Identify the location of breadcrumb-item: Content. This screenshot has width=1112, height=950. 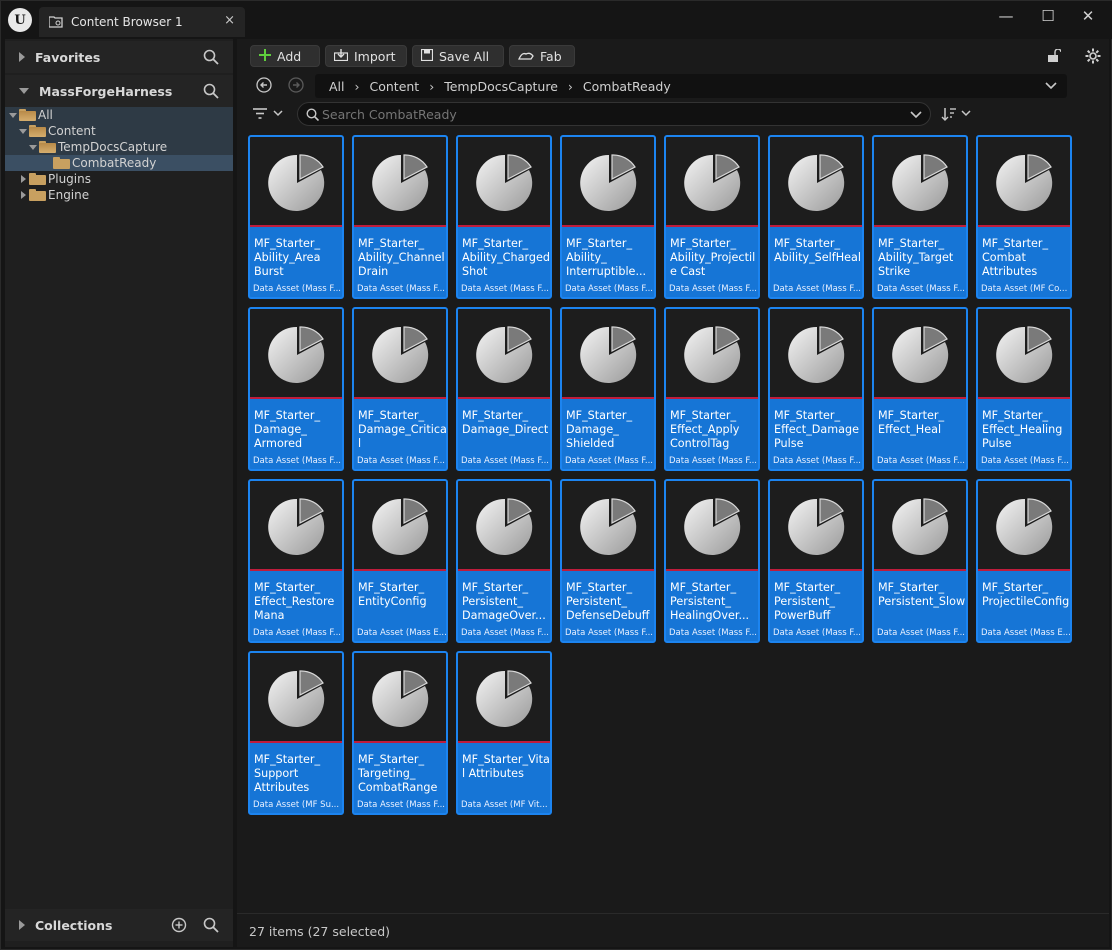
(395, 86).